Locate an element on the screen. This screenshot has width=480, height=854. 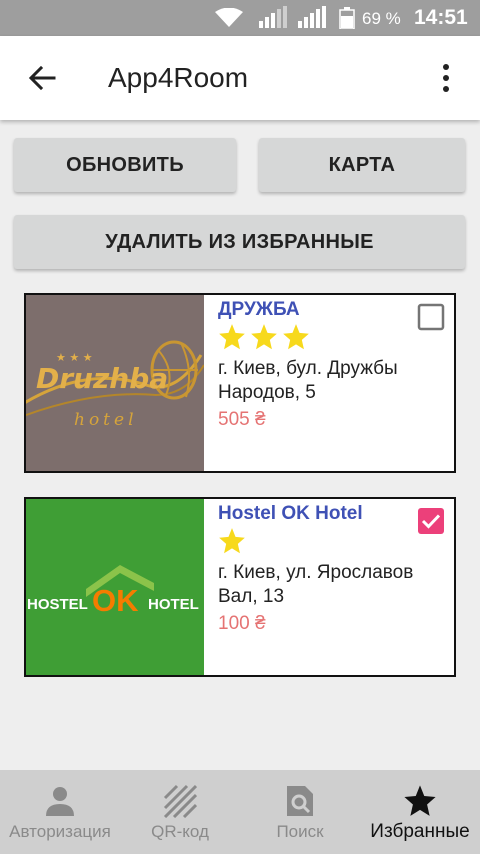
nav-item-favorites: Избранные is located at coordinates (420, 812).